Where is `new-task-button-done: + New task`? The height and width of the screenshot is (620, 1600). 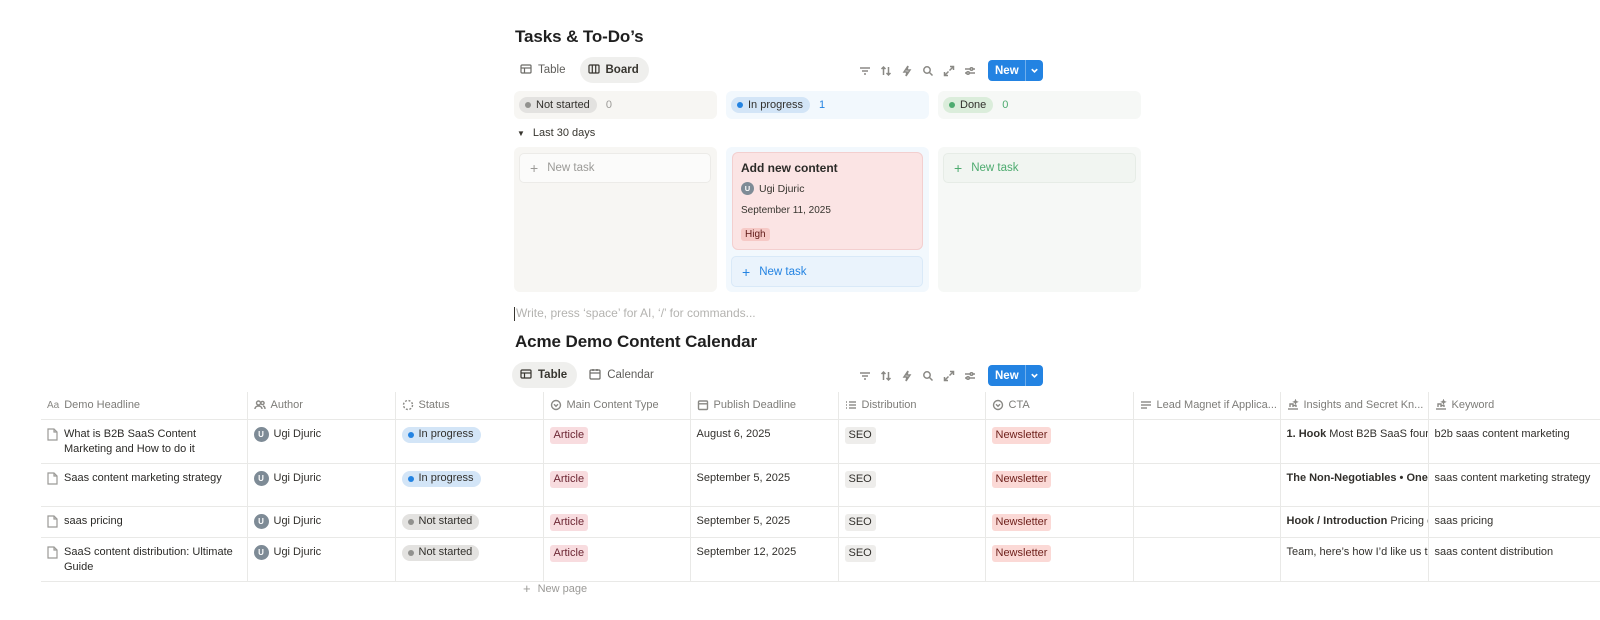 new-task-button-done: + New task is located at coordinates (1039, 168).